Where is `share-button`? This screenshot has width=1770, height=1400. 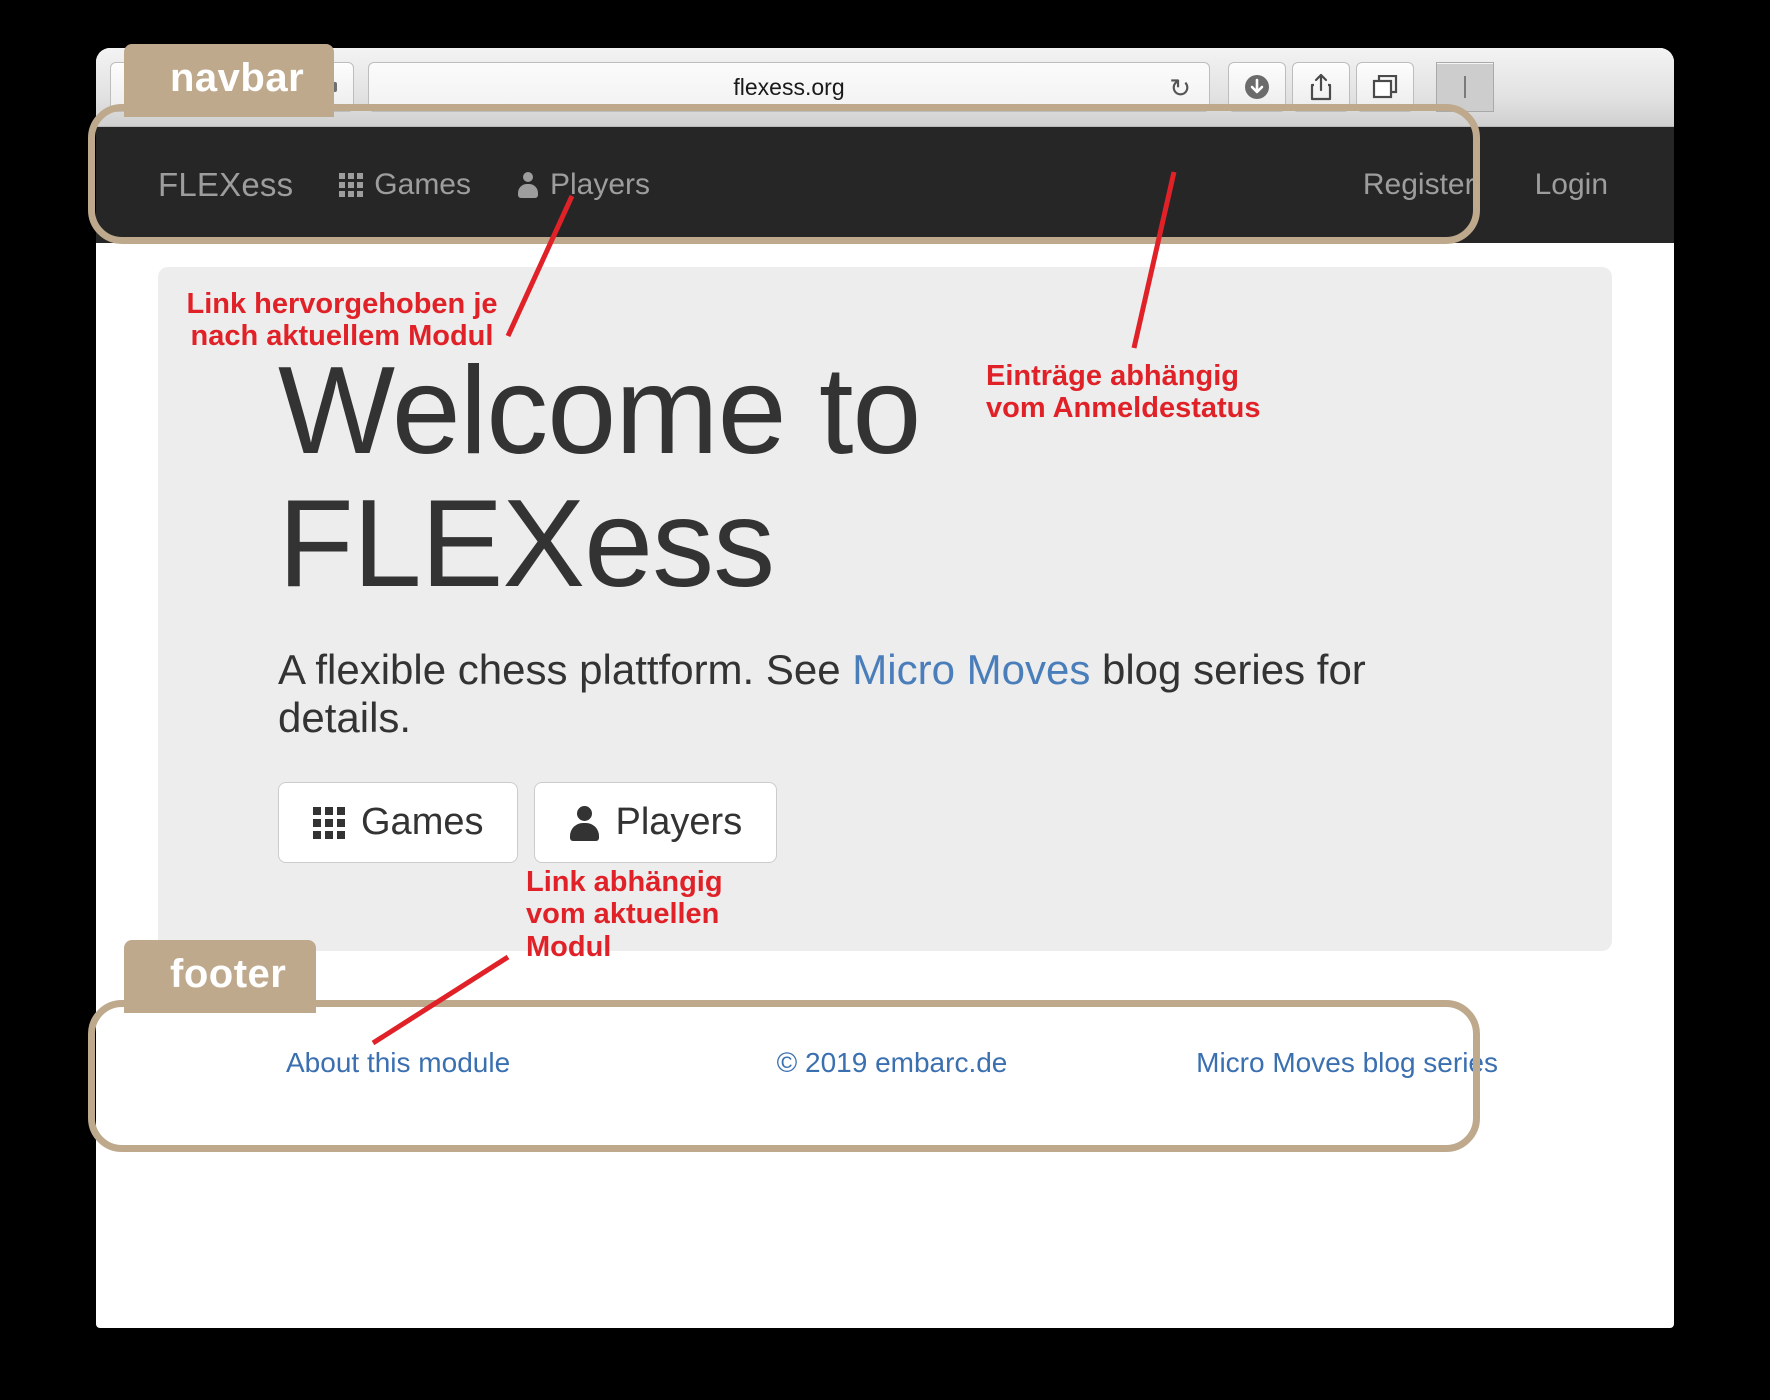
share-button is located at coordinates (1321, 87).